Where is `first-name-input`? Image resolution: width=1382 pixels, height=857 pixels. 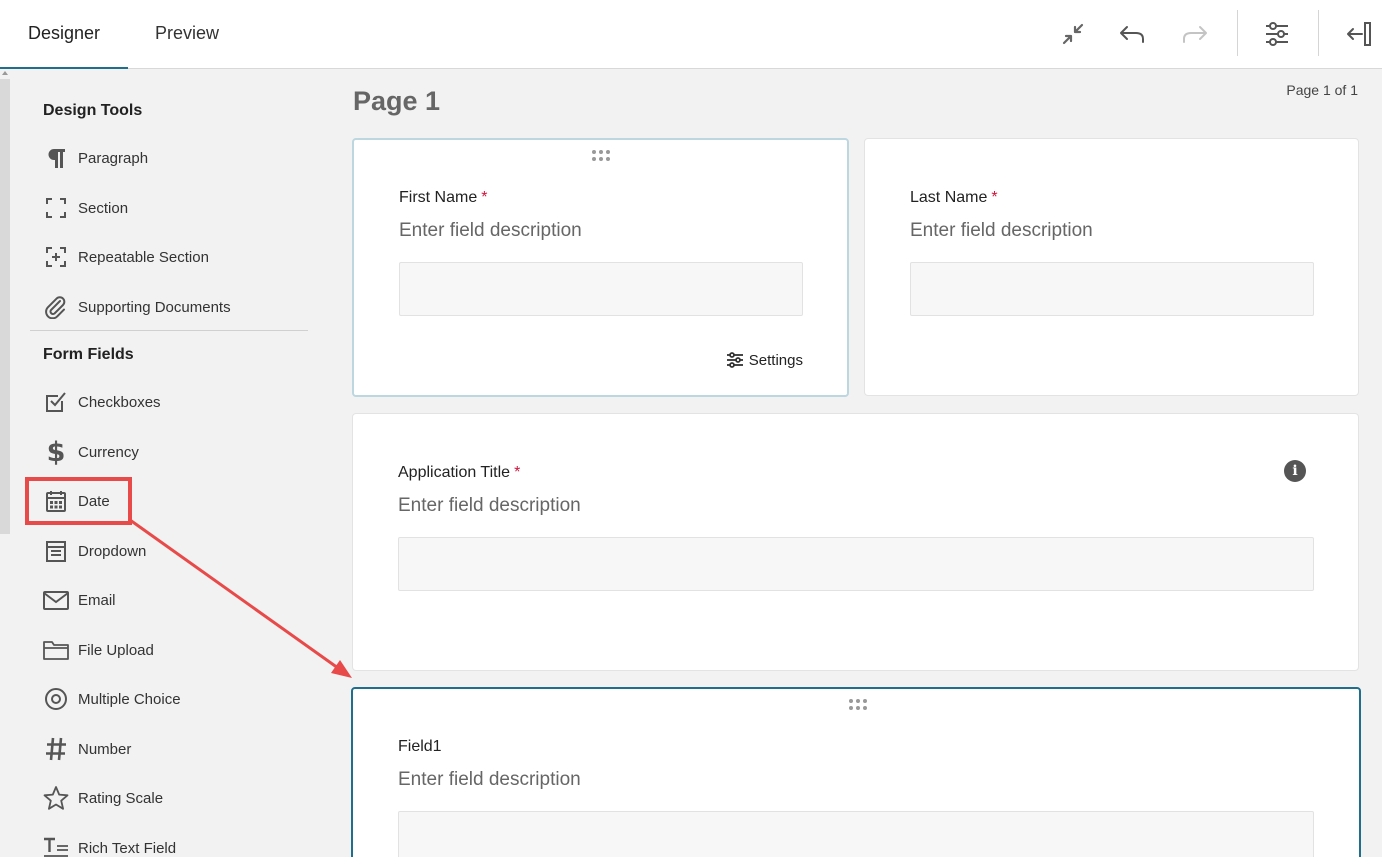
first-name-input is located at coordinates (601, 289).